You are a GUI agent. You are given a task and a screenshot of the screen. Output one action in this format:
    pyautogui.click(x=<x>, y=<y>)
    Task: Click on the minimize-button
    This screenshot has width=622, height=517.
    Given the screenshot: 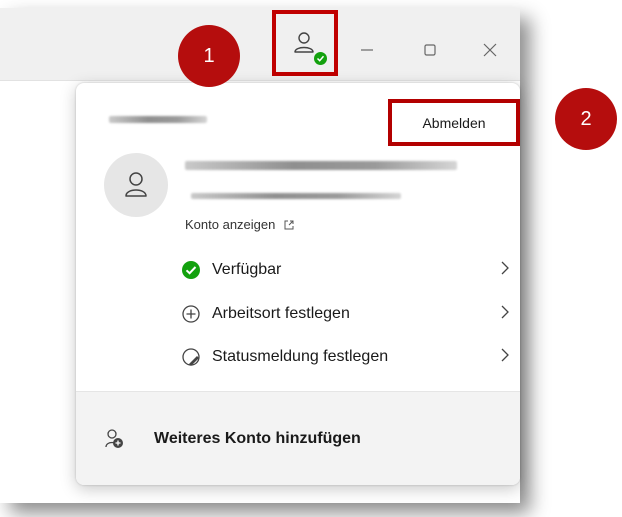 What is the action you would take?
    pyautogui.click(x=367, y=50)
    